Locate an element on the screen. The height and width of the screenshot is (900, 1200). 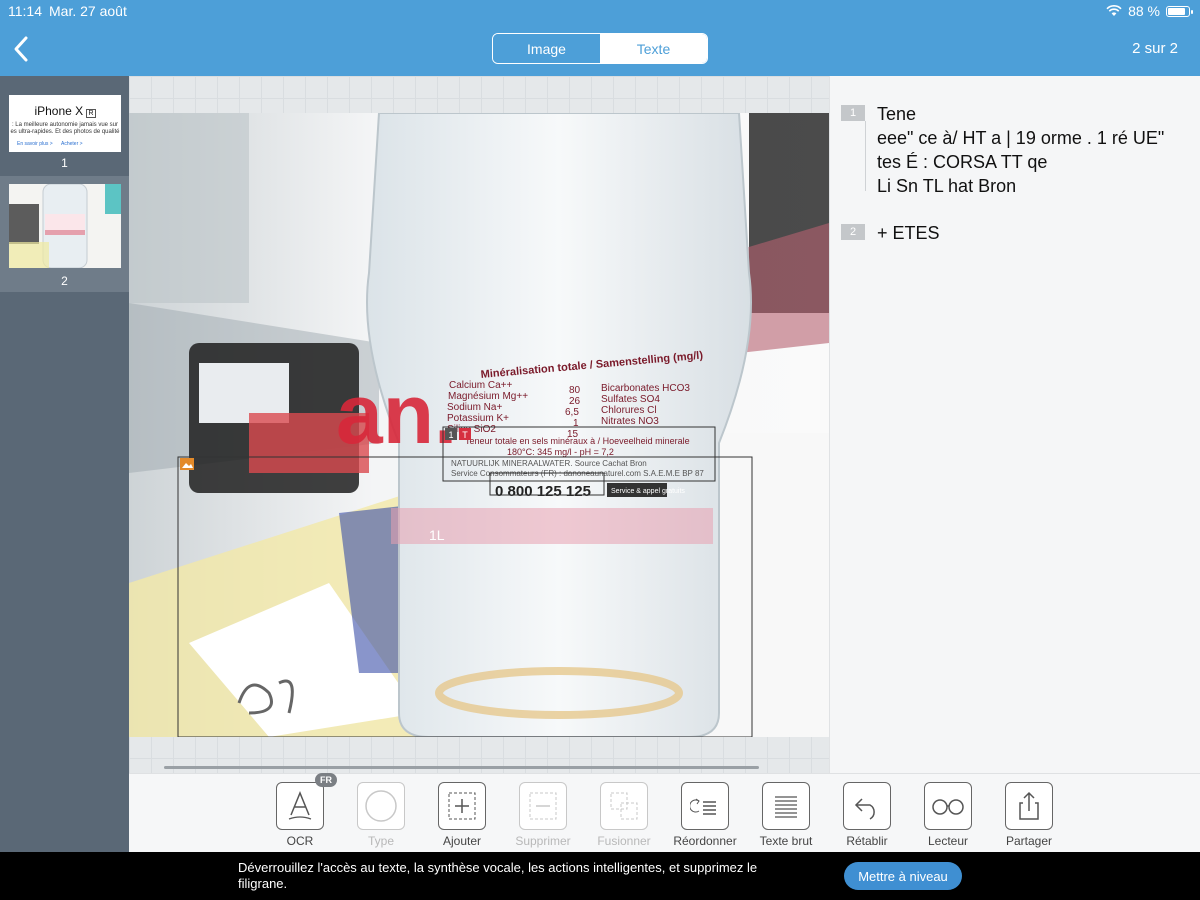
share-label: Partager is located at coordinates (1029, 841).